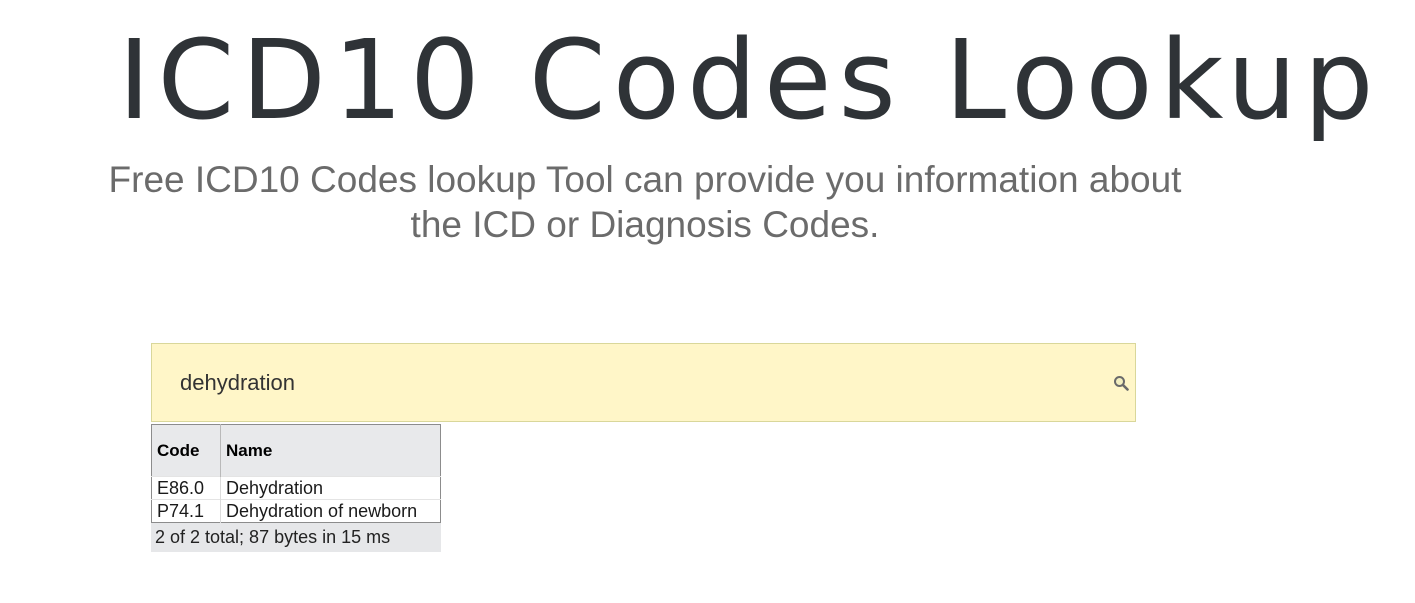  What do you see at coordinates (330, 450) in the screenshot?
I see `column-header-name: Name` at bounding box center [330, 450].